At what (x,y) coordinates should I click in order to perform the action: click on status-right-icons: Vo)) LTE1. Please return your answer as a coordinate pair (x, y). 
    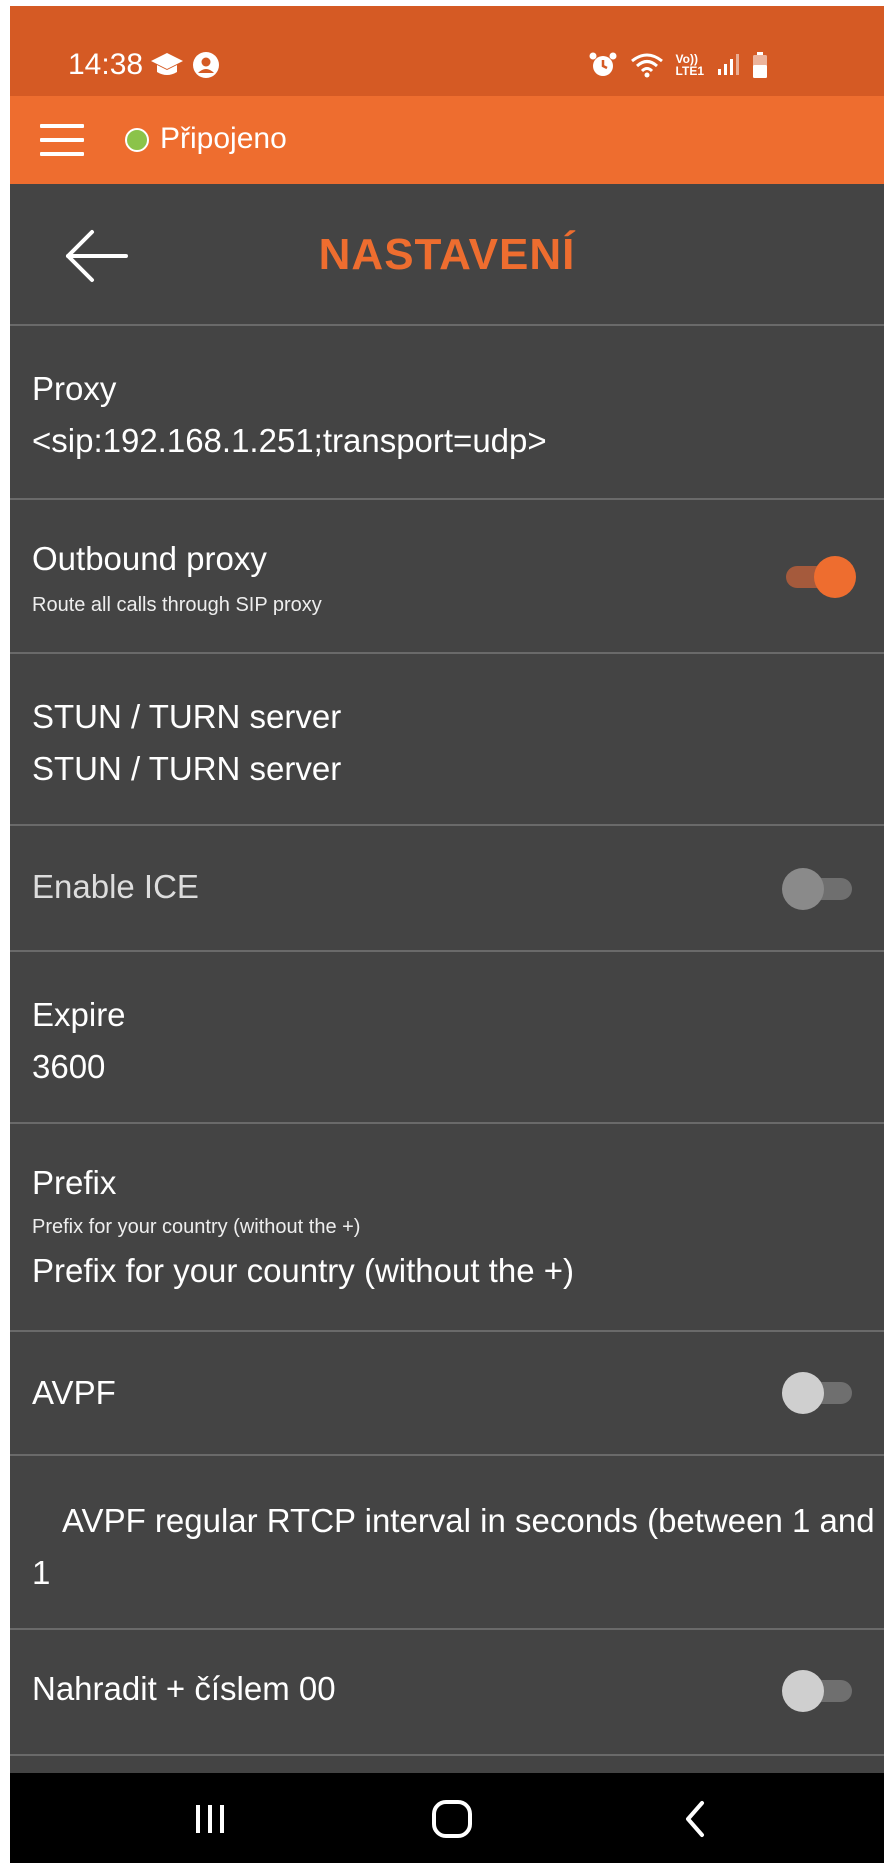
    Looking at the image, I should click on (678, 65).